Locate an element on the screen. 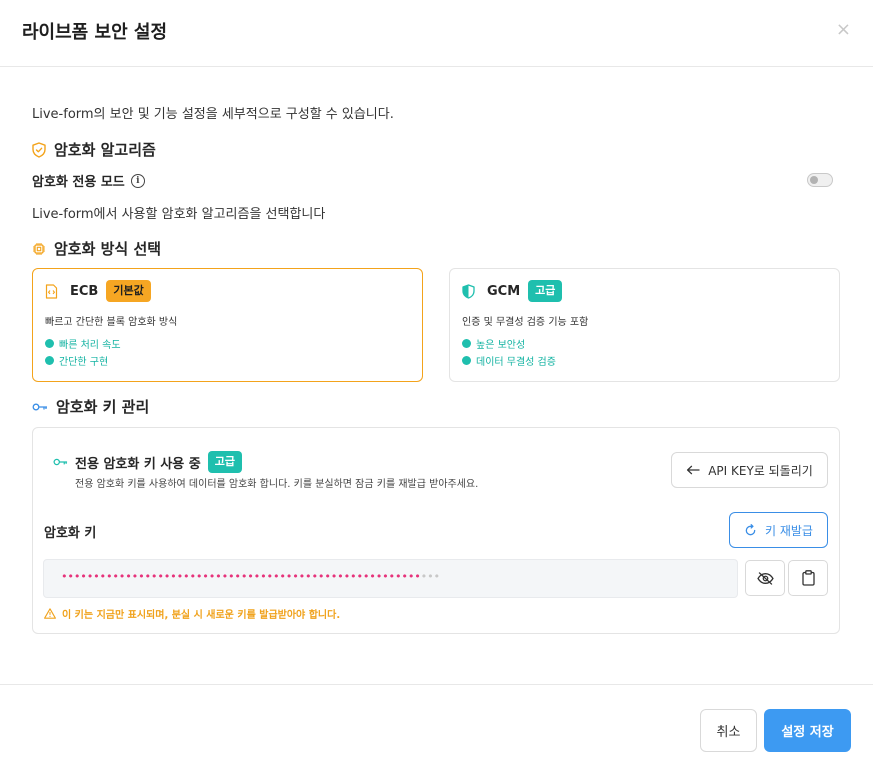  key-warning-text: 이 키는 지금만 표시되며, 분실 시 새로운 키를 발급받아야 합니다. is located at coordinates (201, 615).